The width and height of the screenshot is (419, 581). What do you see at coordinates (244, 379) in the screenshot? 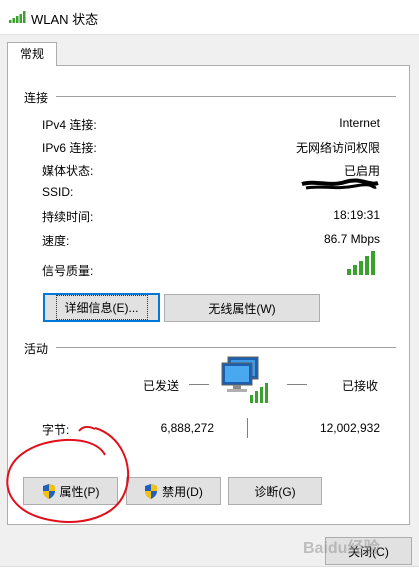
I see `network-computer-icon` at bounding box center [244, 379].